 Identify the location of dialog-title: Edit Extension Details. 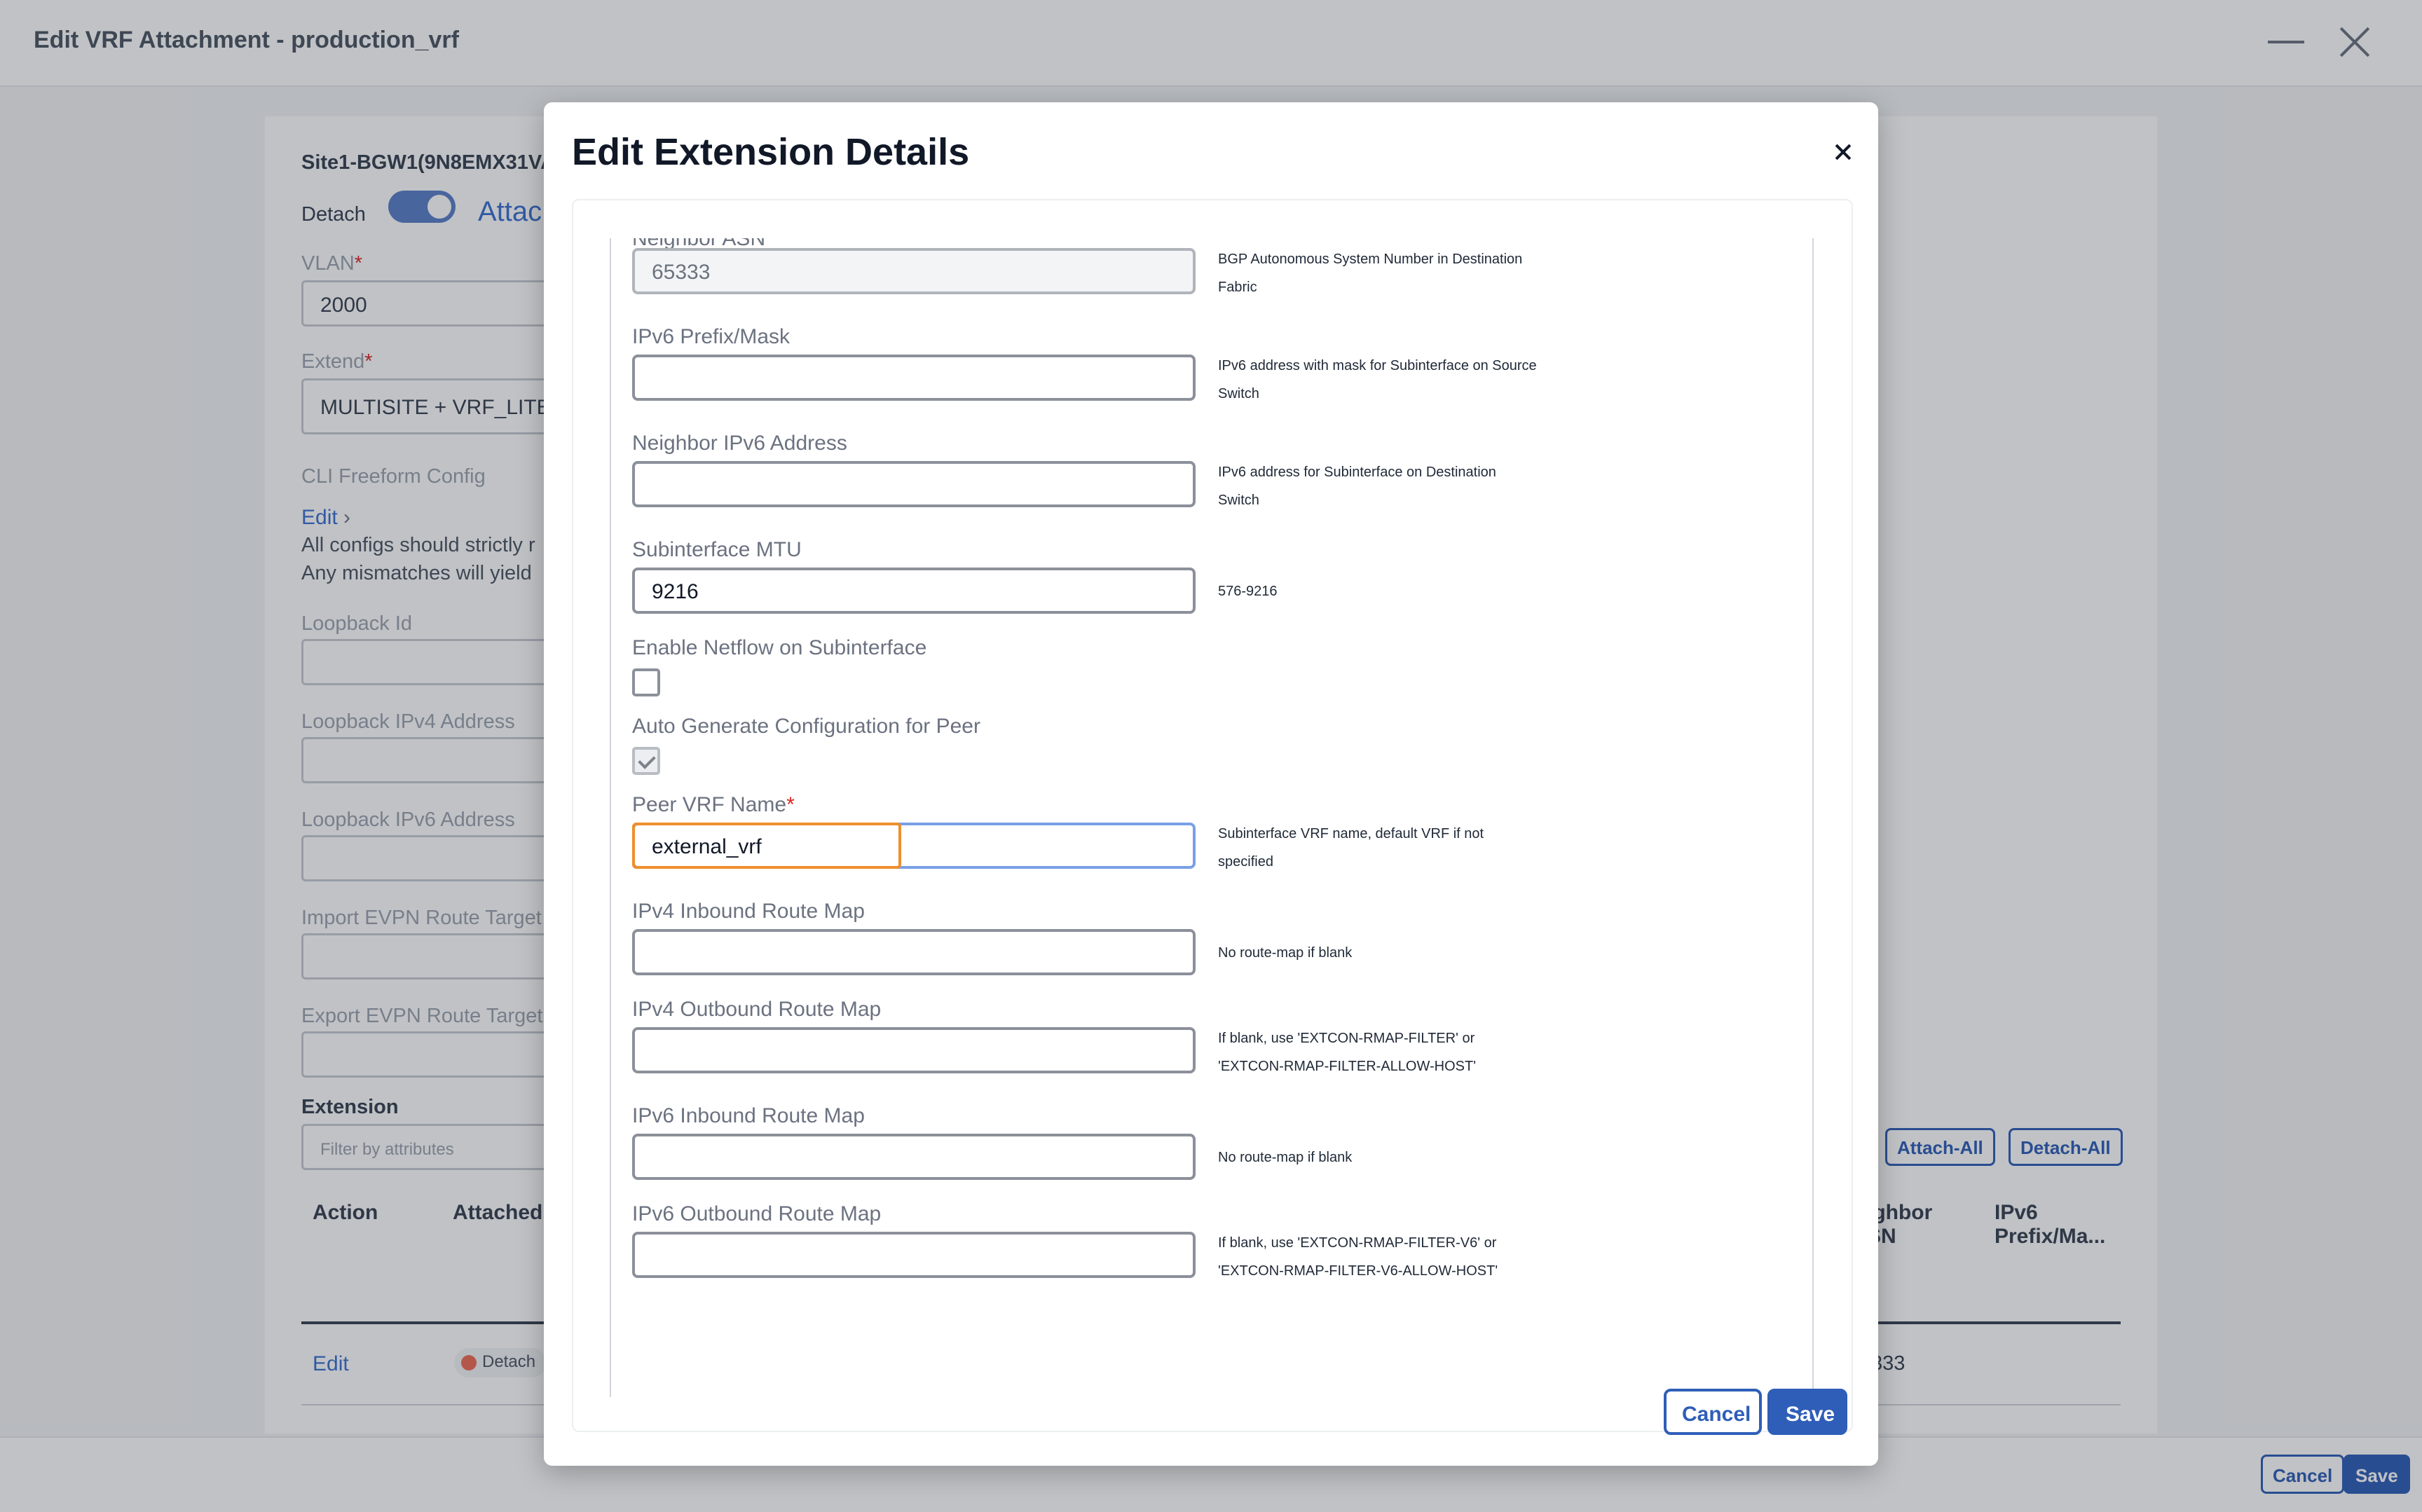
(771, 152).